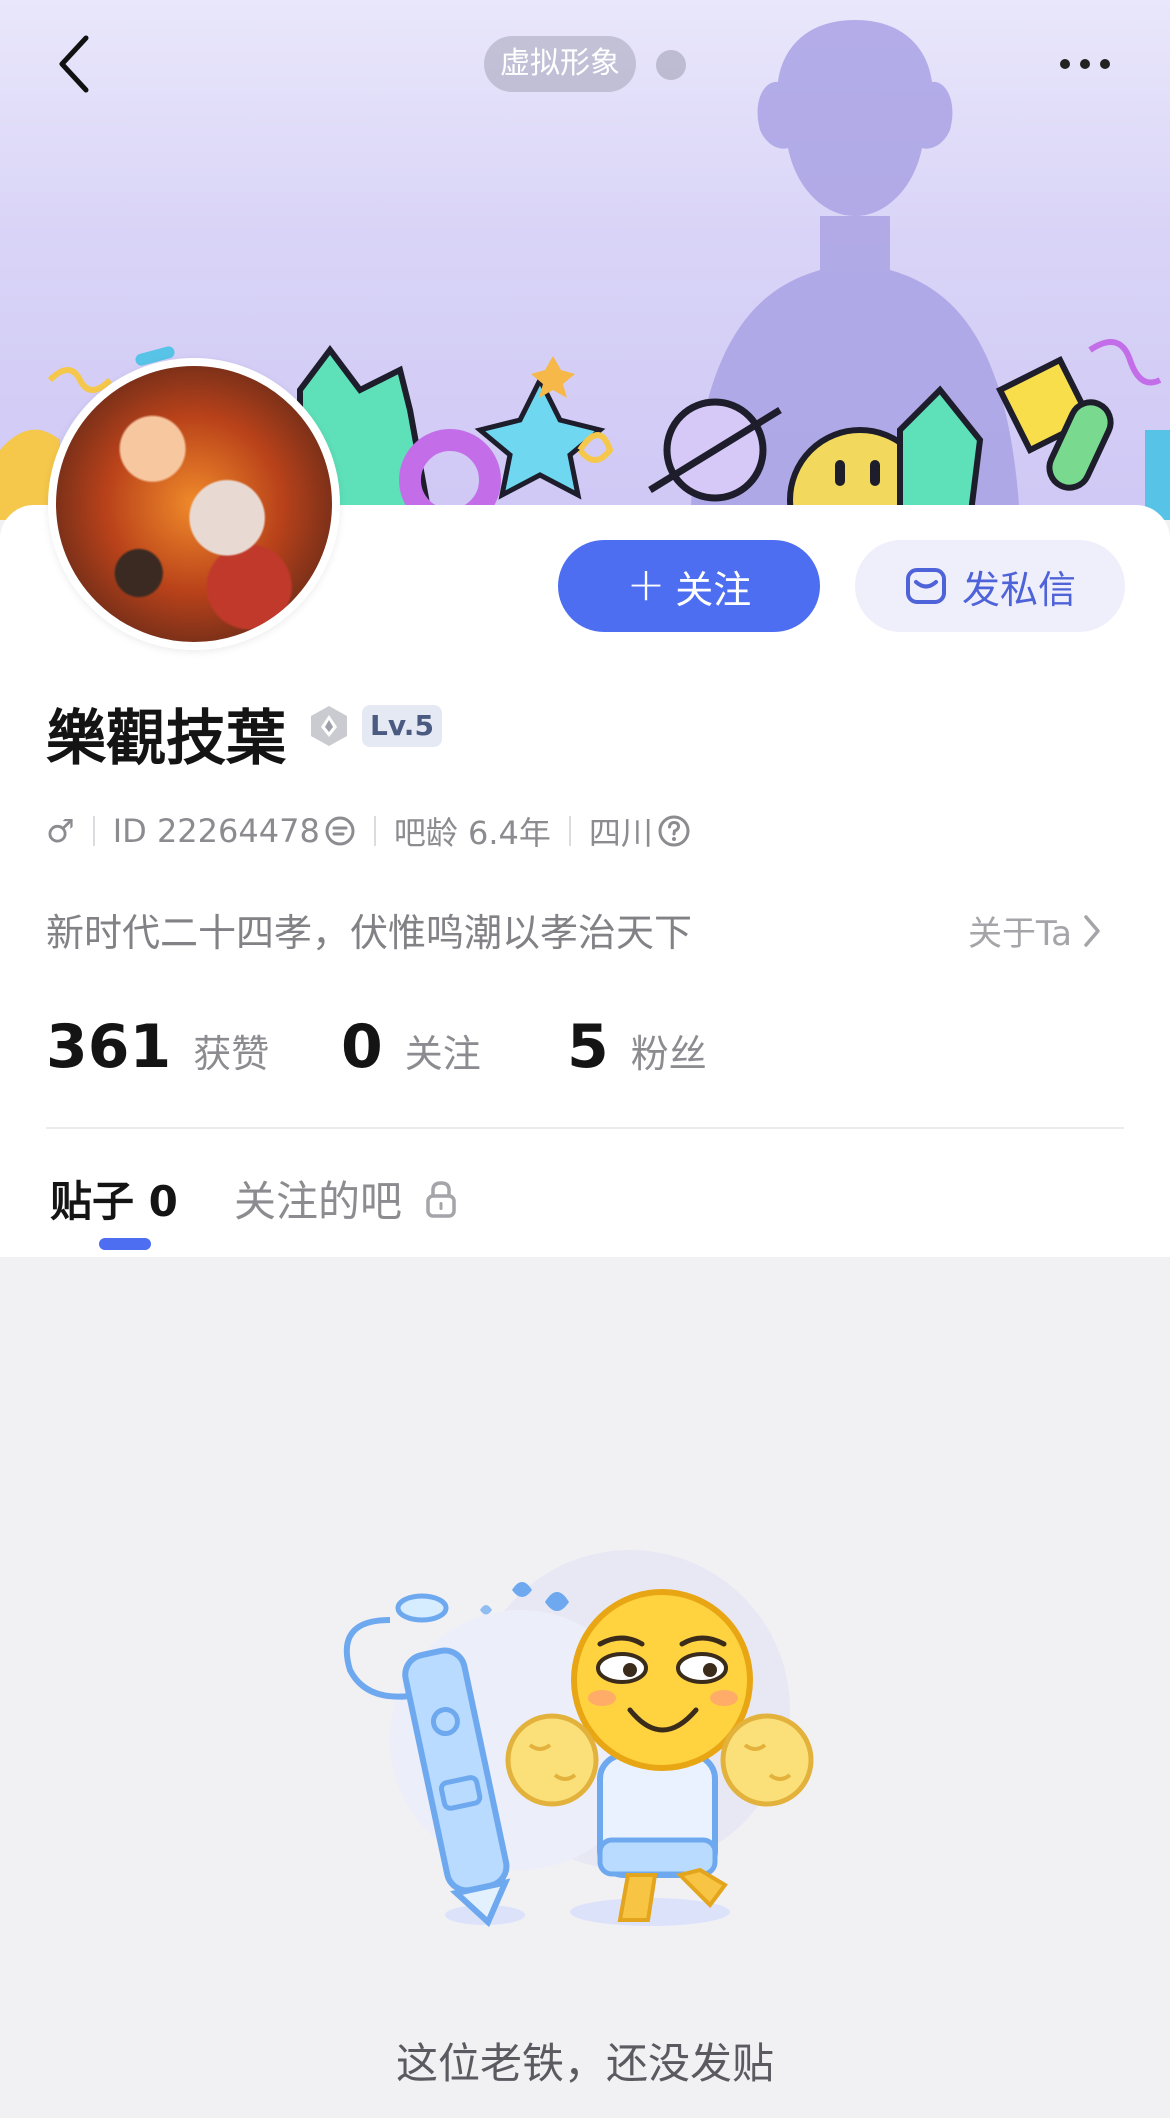 This screenshot has height=2118, width=1170. I want to click on virtual-avatar-pill: 虚拟形象, so click(560, 64).